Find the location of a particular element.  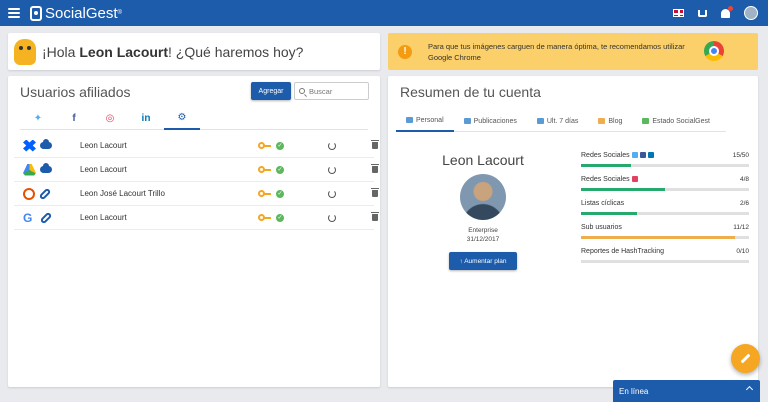

brand-mark: ® is located at coordinates (119, 13).